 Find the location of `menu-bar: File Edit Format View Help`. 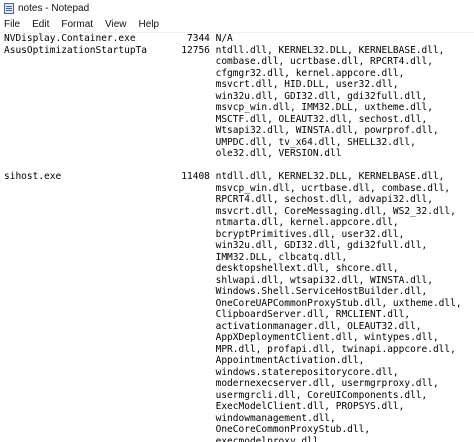

menu-bar: File Edit Format View Help is located at coordinates (237, 25).